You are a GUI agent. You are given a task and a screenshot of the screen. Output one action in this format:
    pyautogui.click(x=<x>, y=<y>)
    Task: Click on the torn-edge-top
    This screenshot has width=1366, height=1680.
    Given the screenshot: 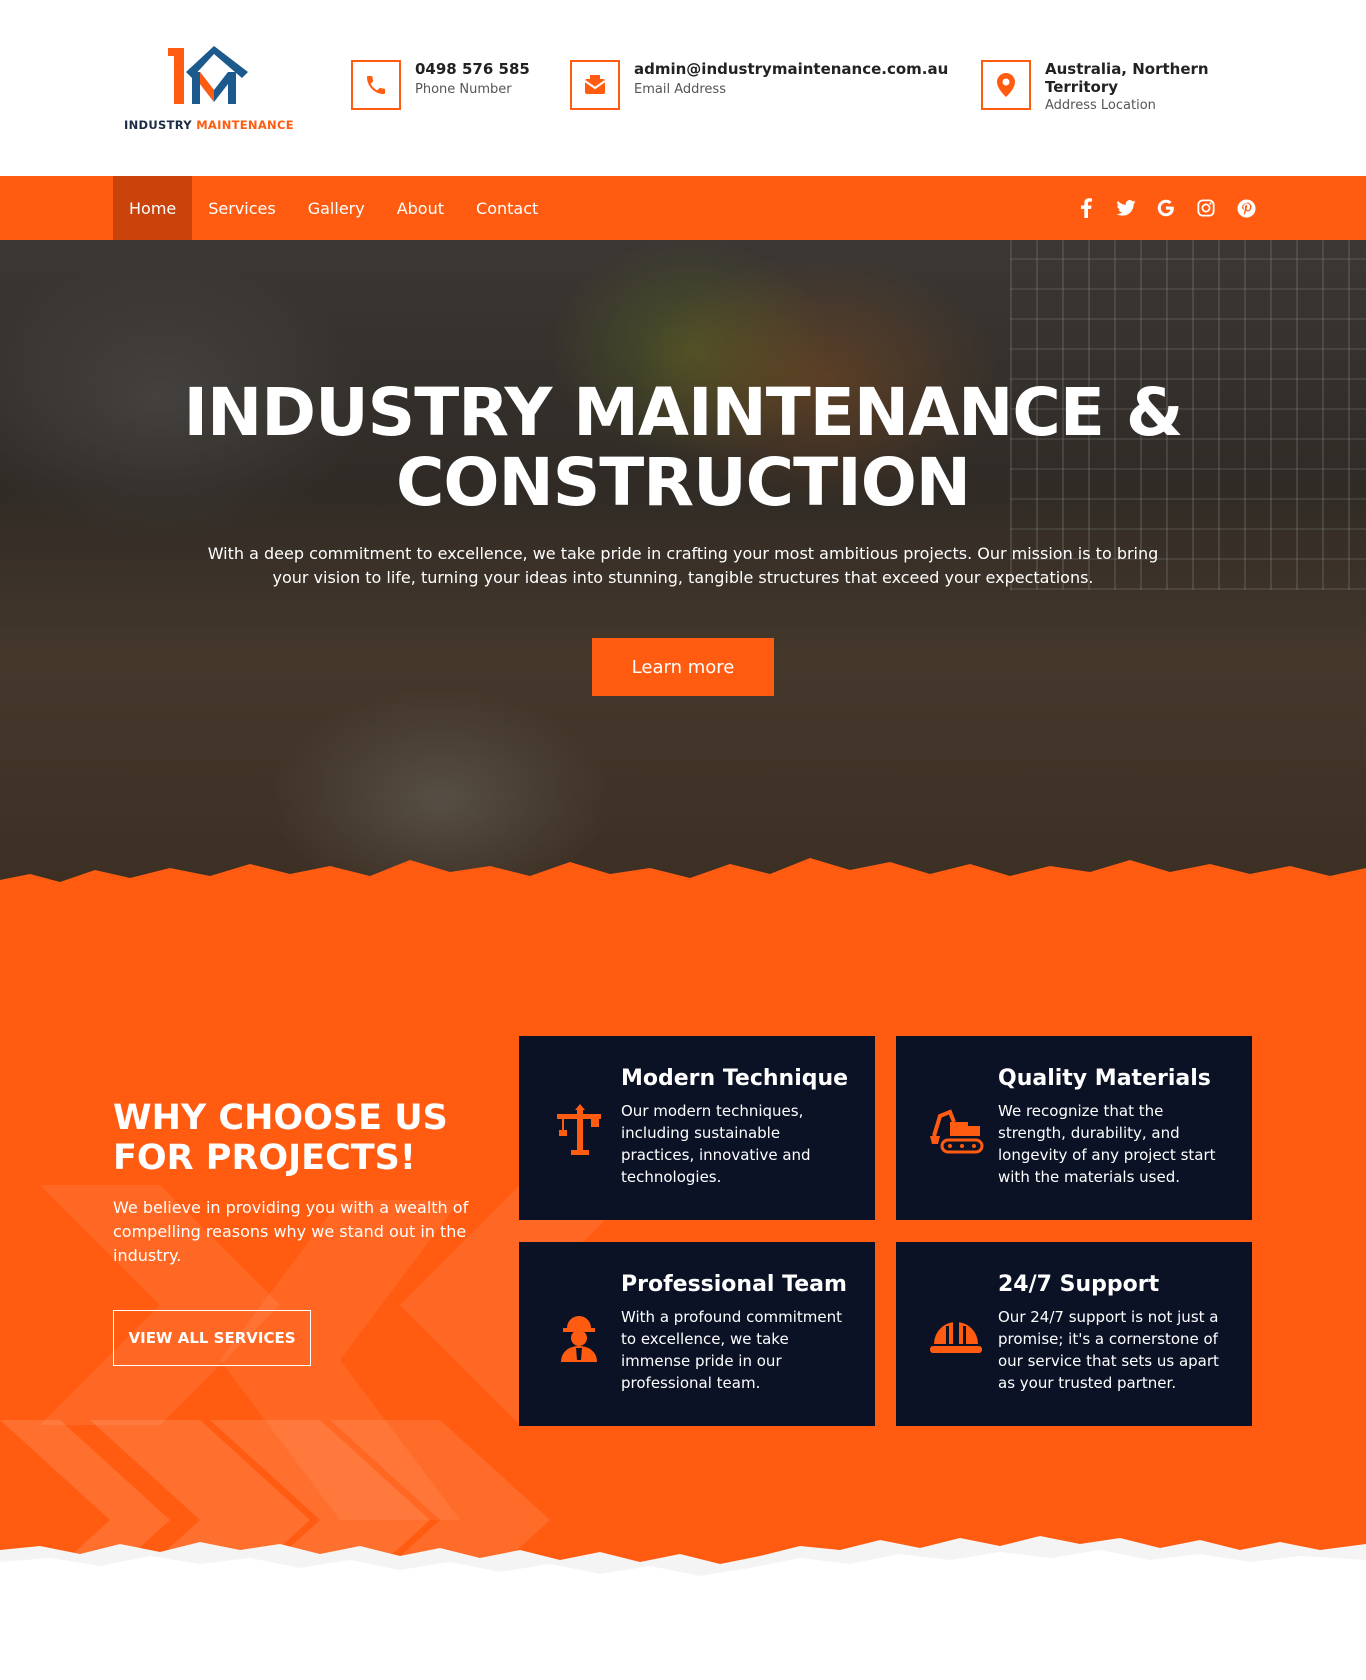 What is the action you would take?
    pyautogui.click(x=683, y=904)
    